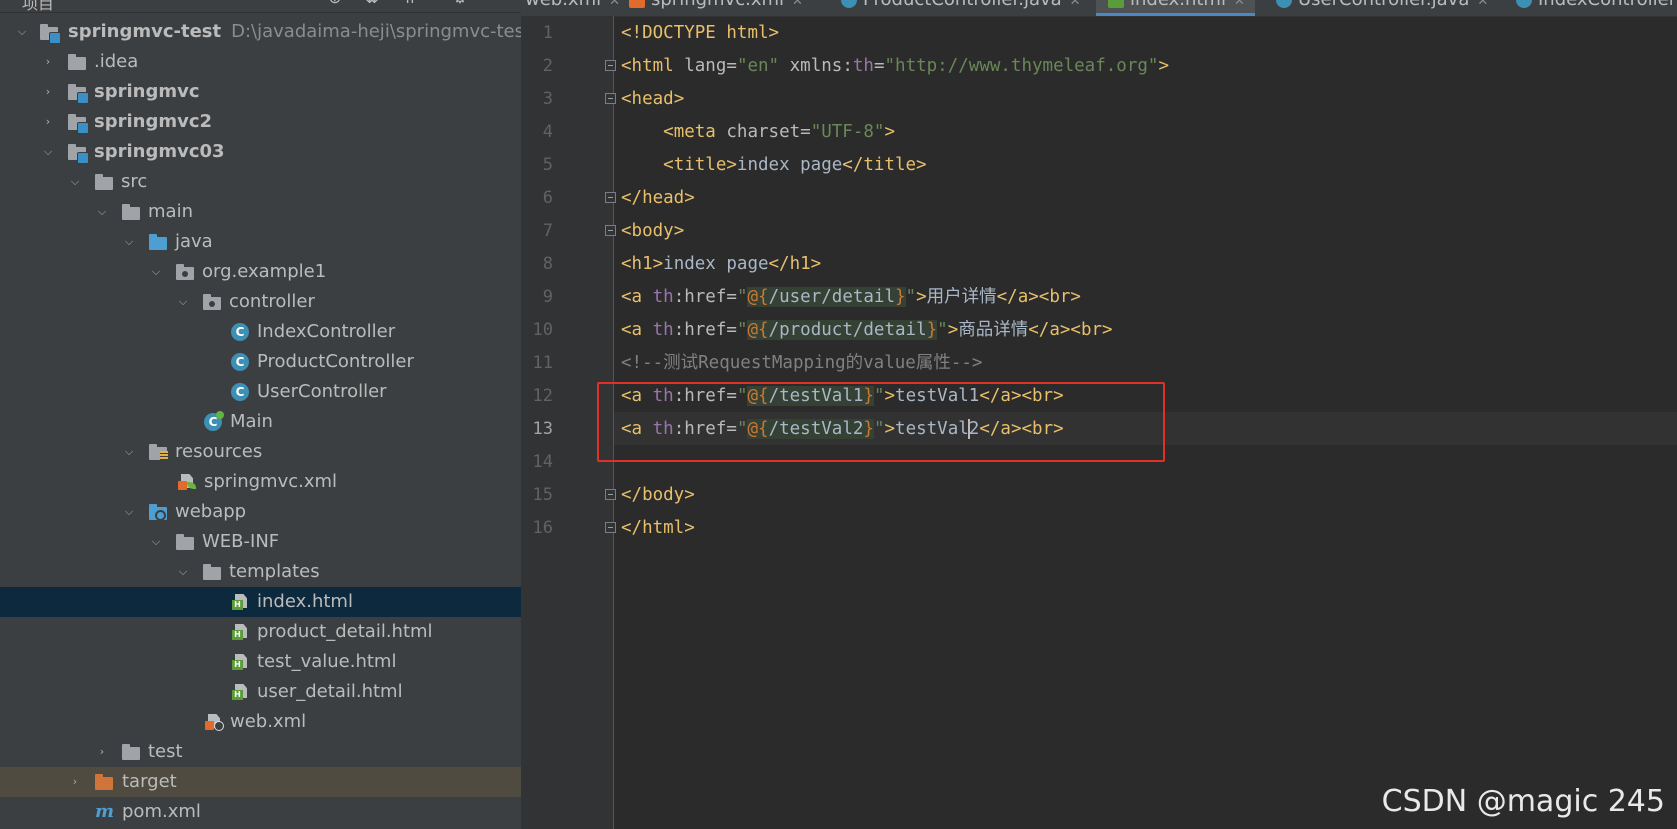  What do you see at coordinates (260, 812) in the screenshot?
I see `tree-node-pom-xml: m pom.xml` at bounding box center [260, 812].